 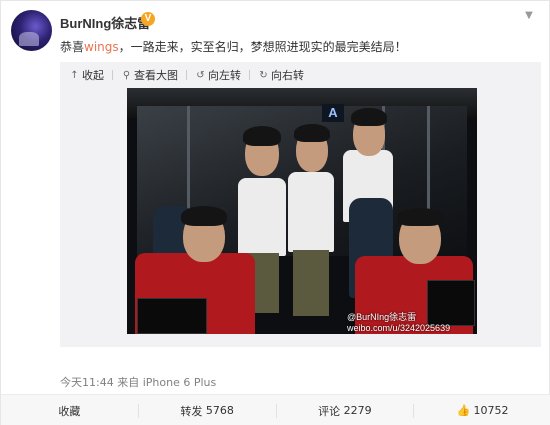 I want to click on username-link: BurNIng徐志雷, so click(x=105, y=22).